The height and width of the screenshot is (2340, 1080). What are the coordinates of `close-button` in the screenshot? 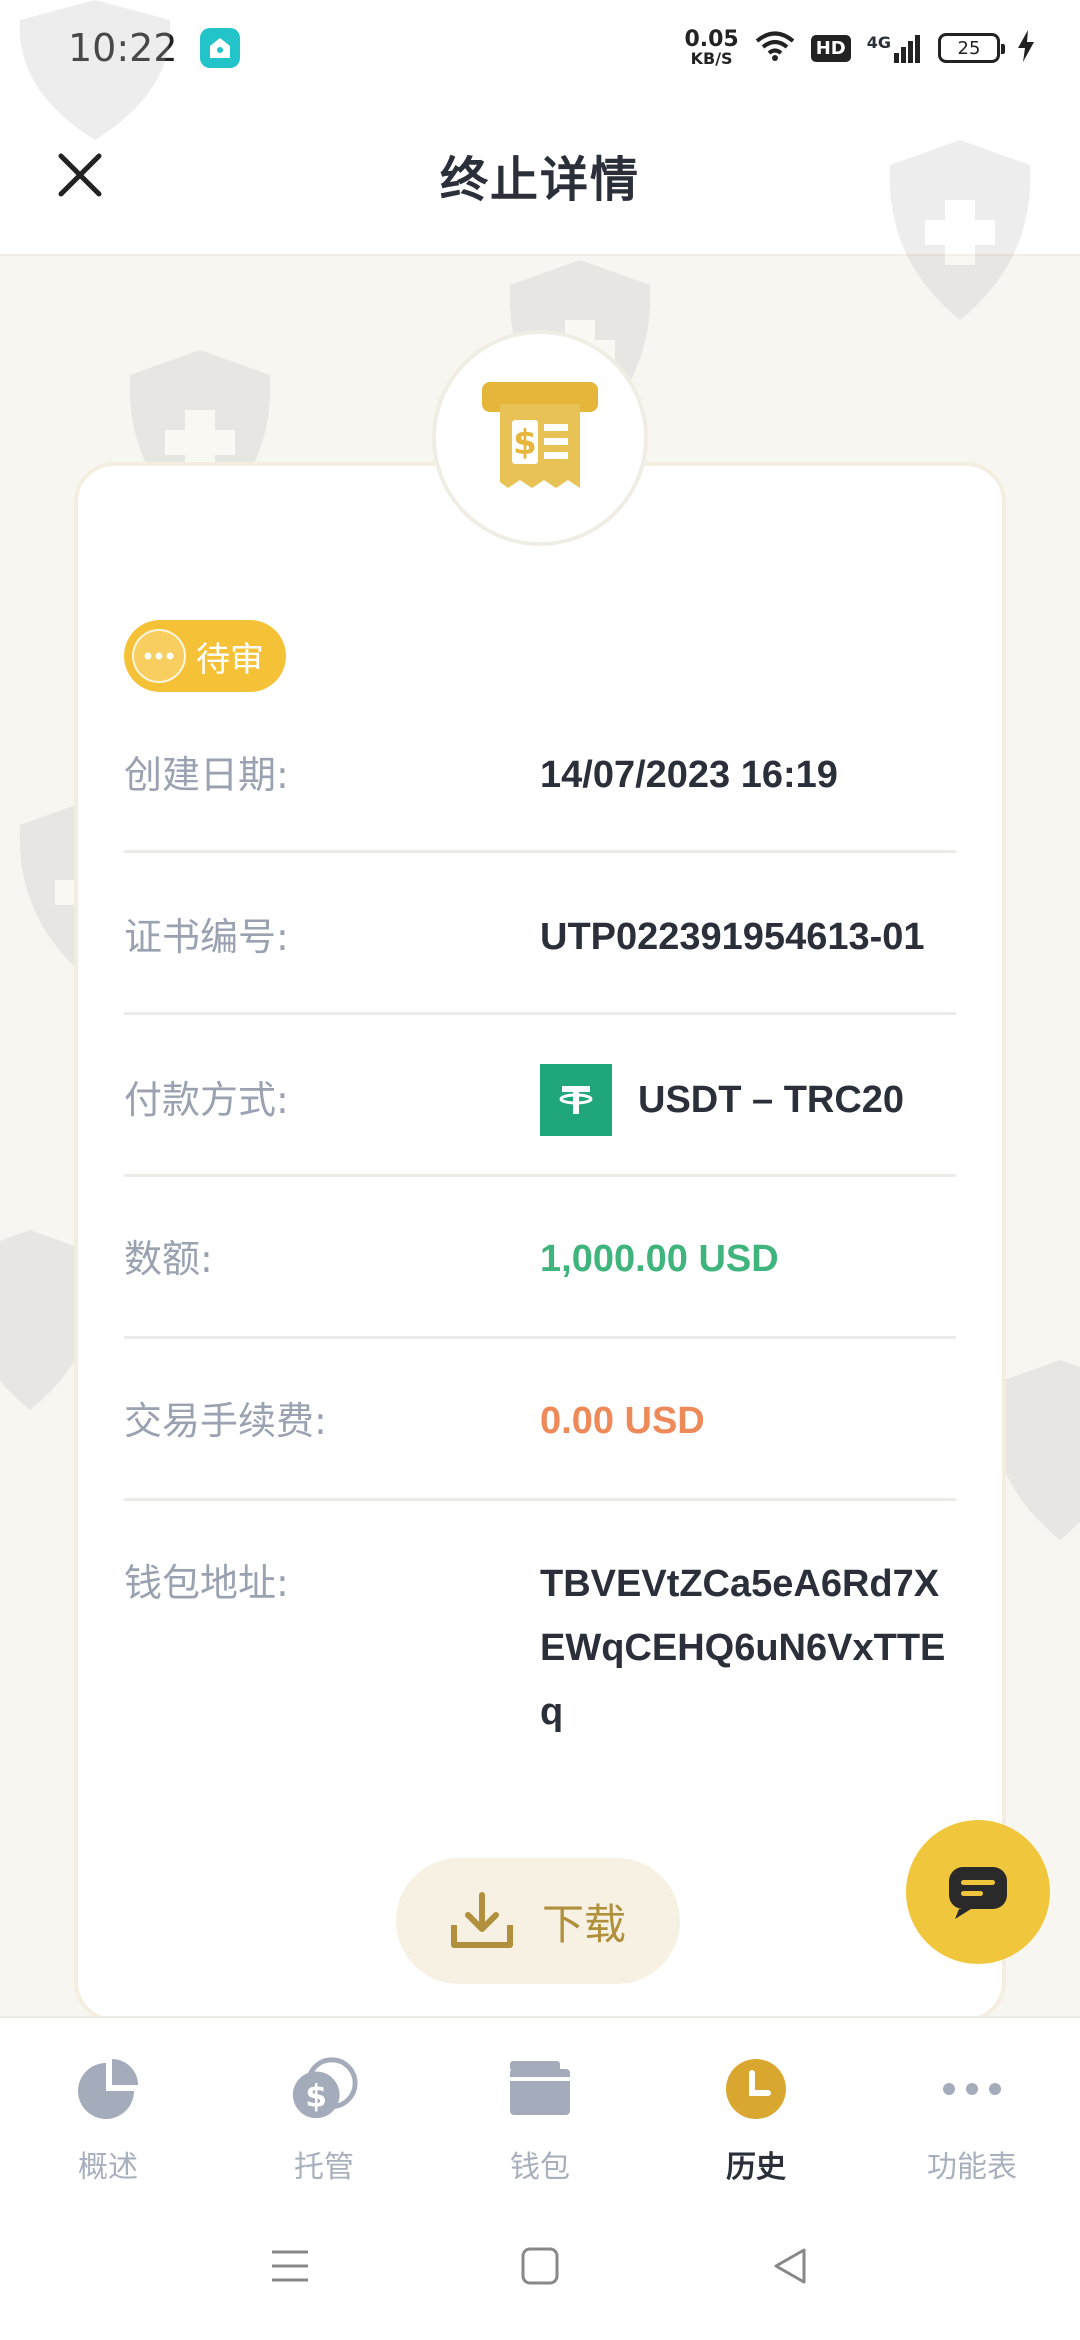 It's located at (80, 175).